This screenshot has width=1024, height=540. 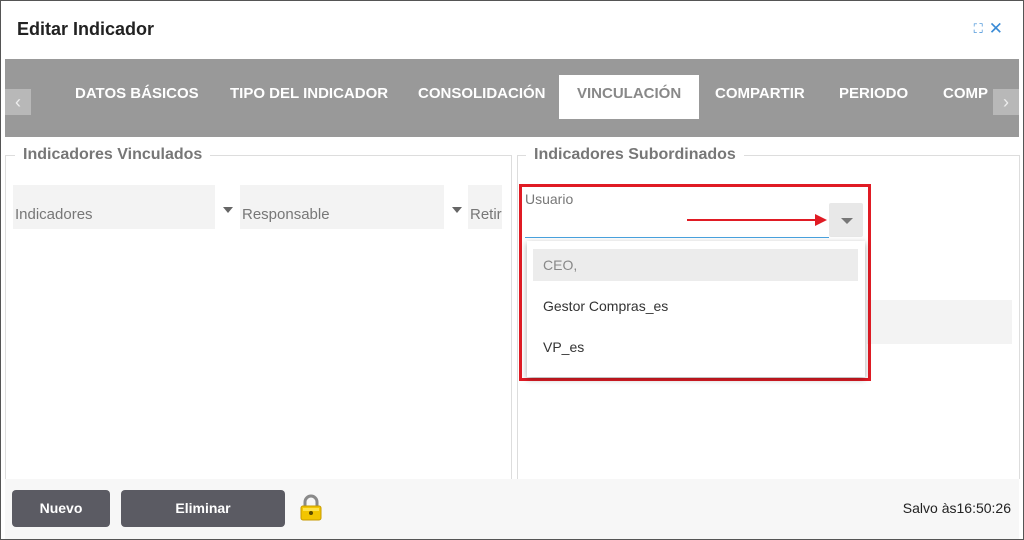 I want to click on chevron-down-icon, so click(x=847, y=221).